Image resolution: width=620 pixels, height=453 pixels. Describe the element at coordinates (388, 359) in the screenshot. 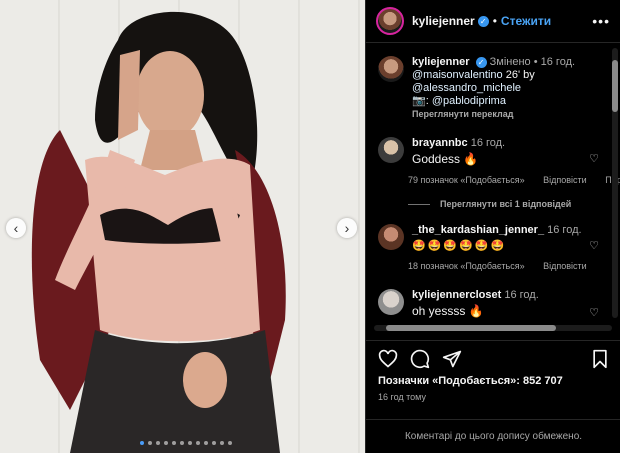

I see `heart-icon` at that location.